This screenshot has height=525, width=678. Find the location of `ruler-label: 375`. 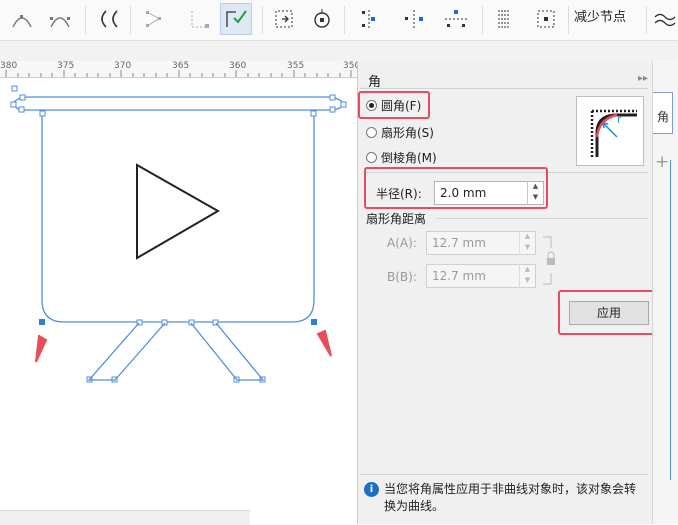

ruler-label: 375 is located at coordinates (66, 66).